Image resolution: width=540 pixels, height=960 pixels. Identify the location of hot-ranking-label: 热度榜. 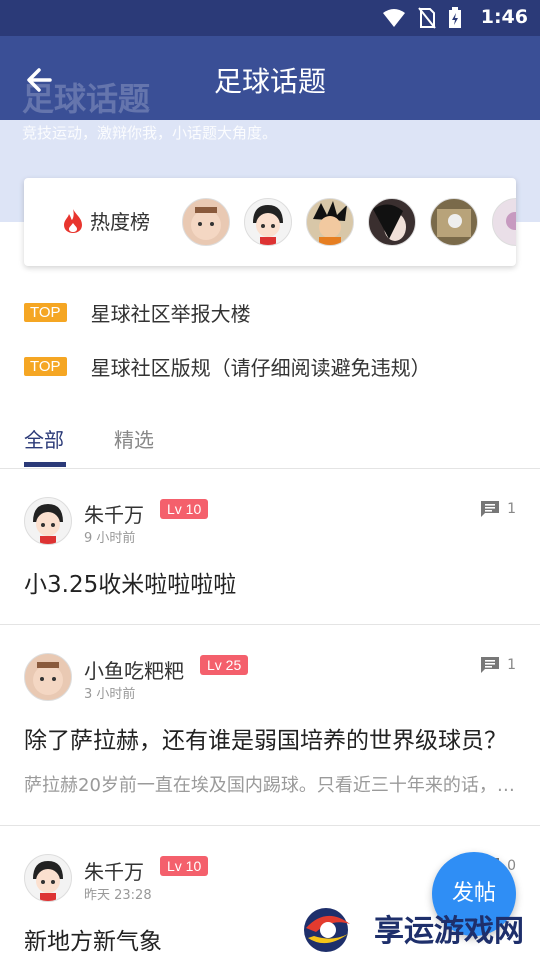
(106, 220).